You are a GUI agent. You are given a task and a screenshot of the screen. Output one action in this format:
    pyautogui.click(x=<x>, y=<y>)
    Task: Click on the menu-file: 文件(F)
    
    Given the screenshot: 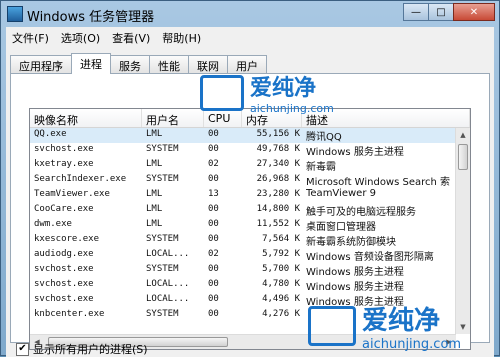 What is the action you would take?
    pyautogui.click(x=30, y=37)
    